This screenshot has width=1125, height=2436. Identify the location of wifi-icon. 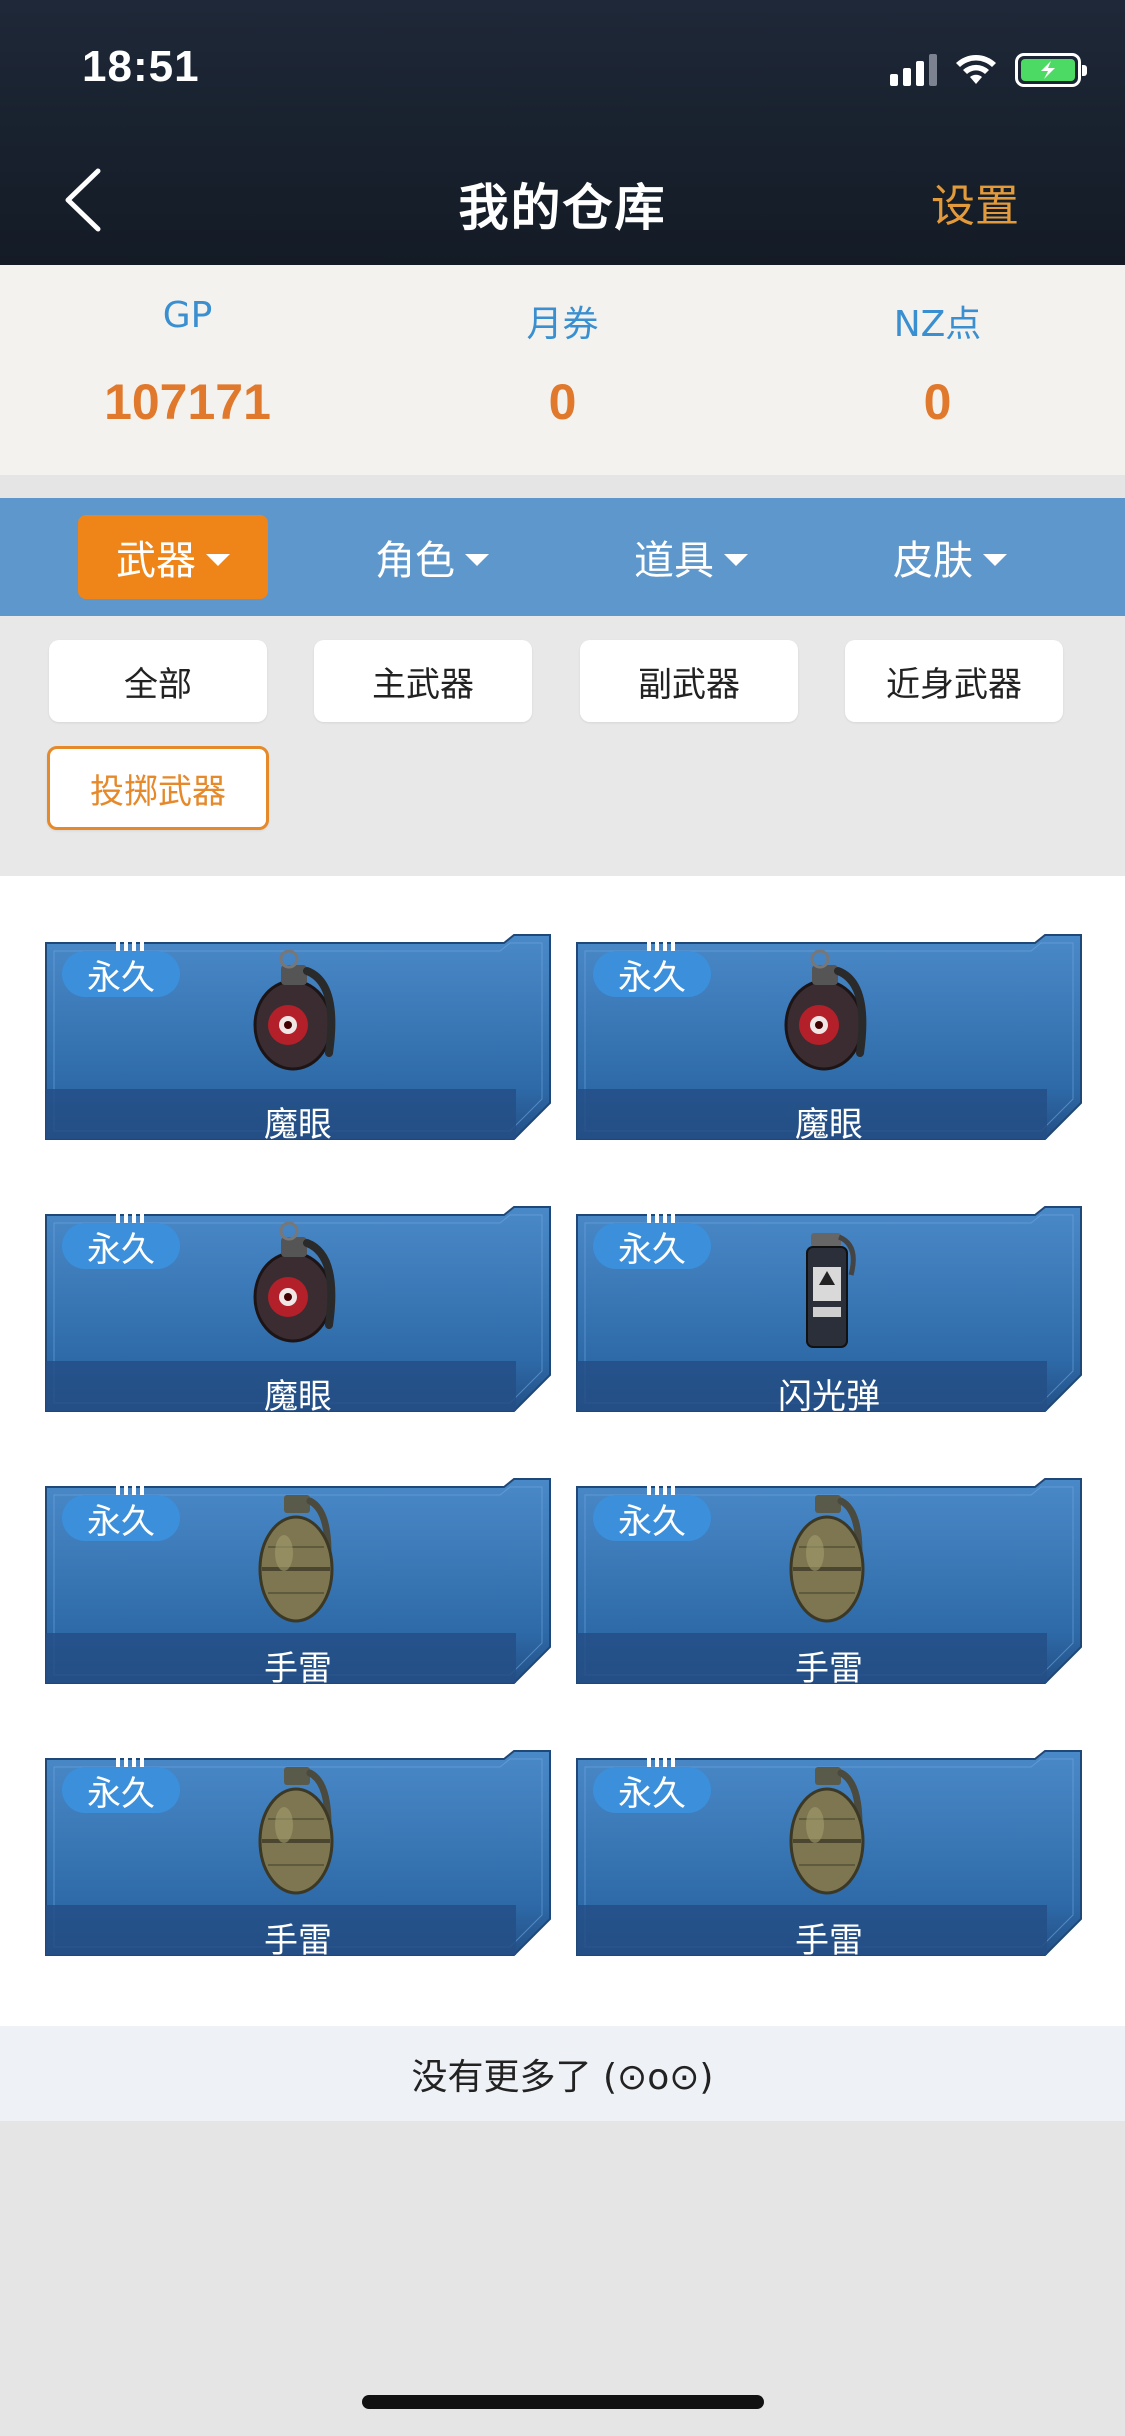
(976, 69).